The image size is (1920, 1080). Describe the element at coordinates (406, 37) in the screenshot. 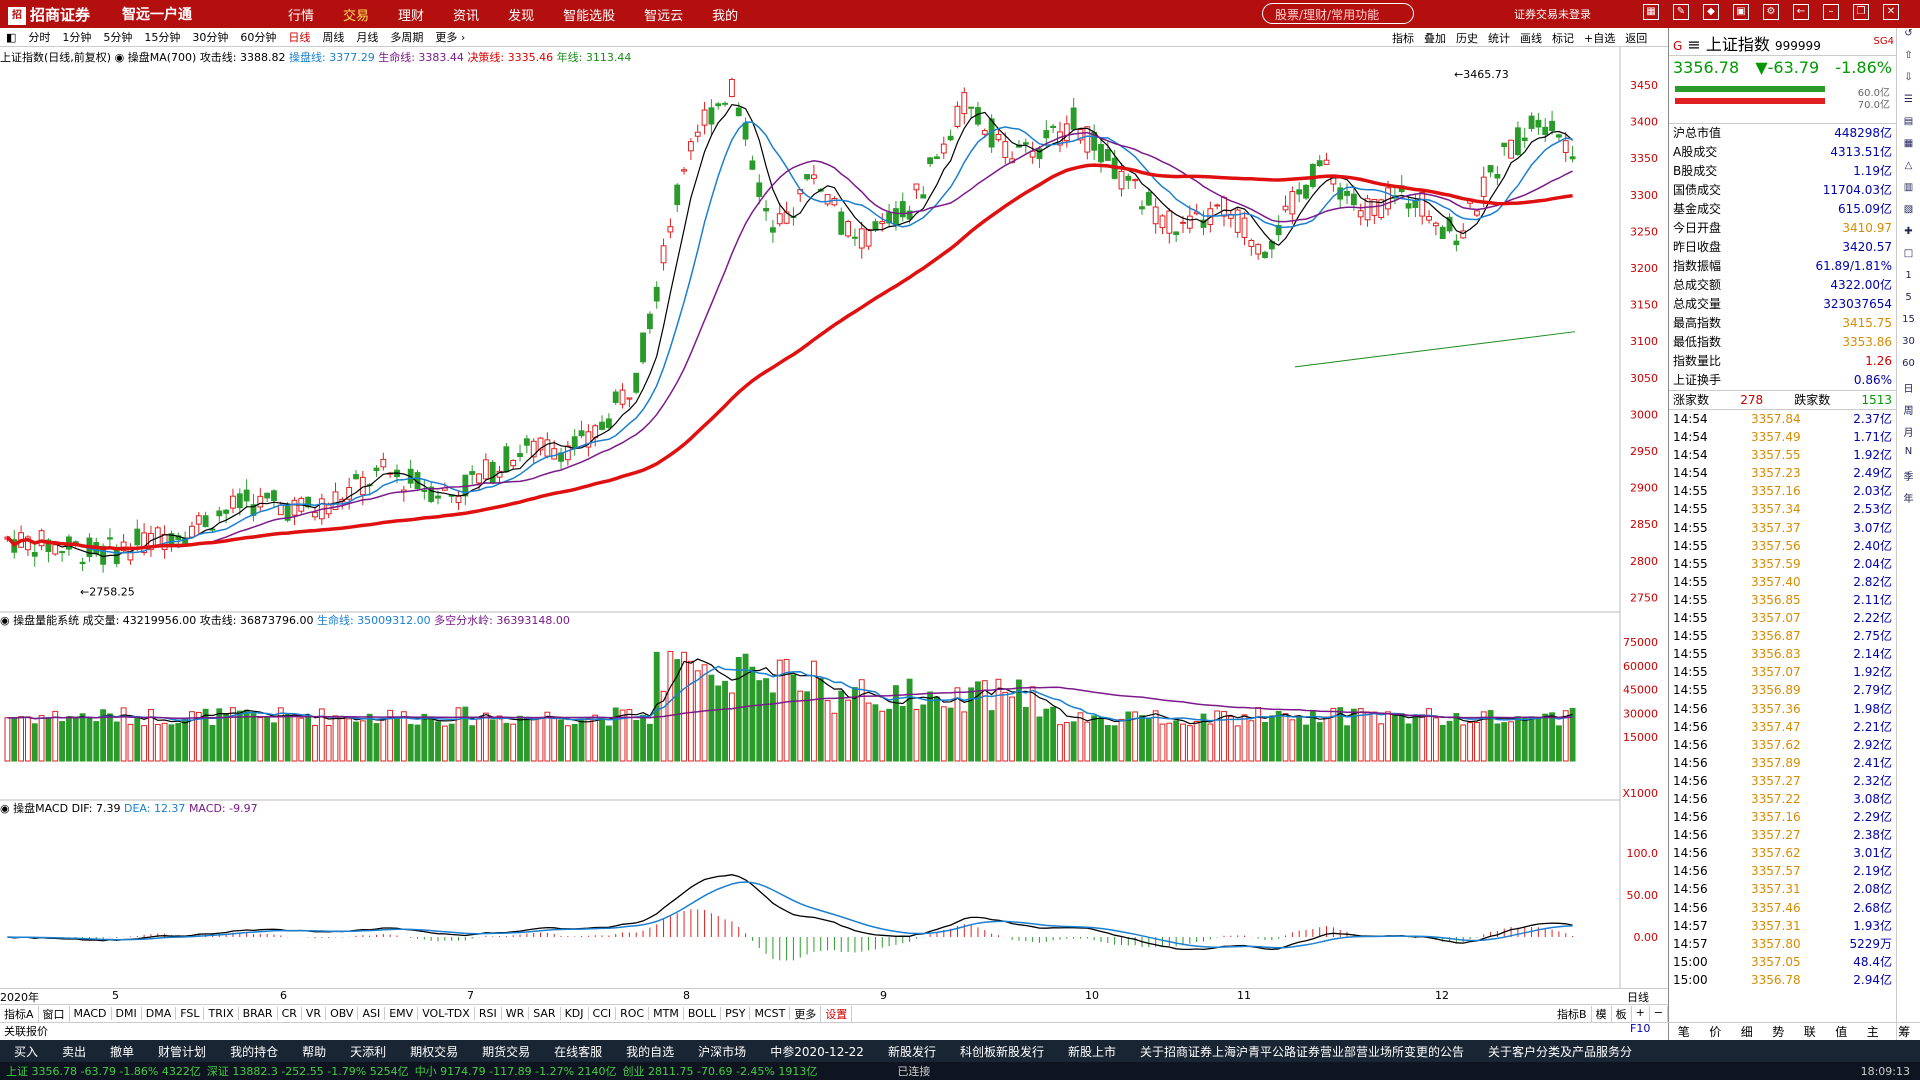

I see `period-tab: 多周期` at that location.